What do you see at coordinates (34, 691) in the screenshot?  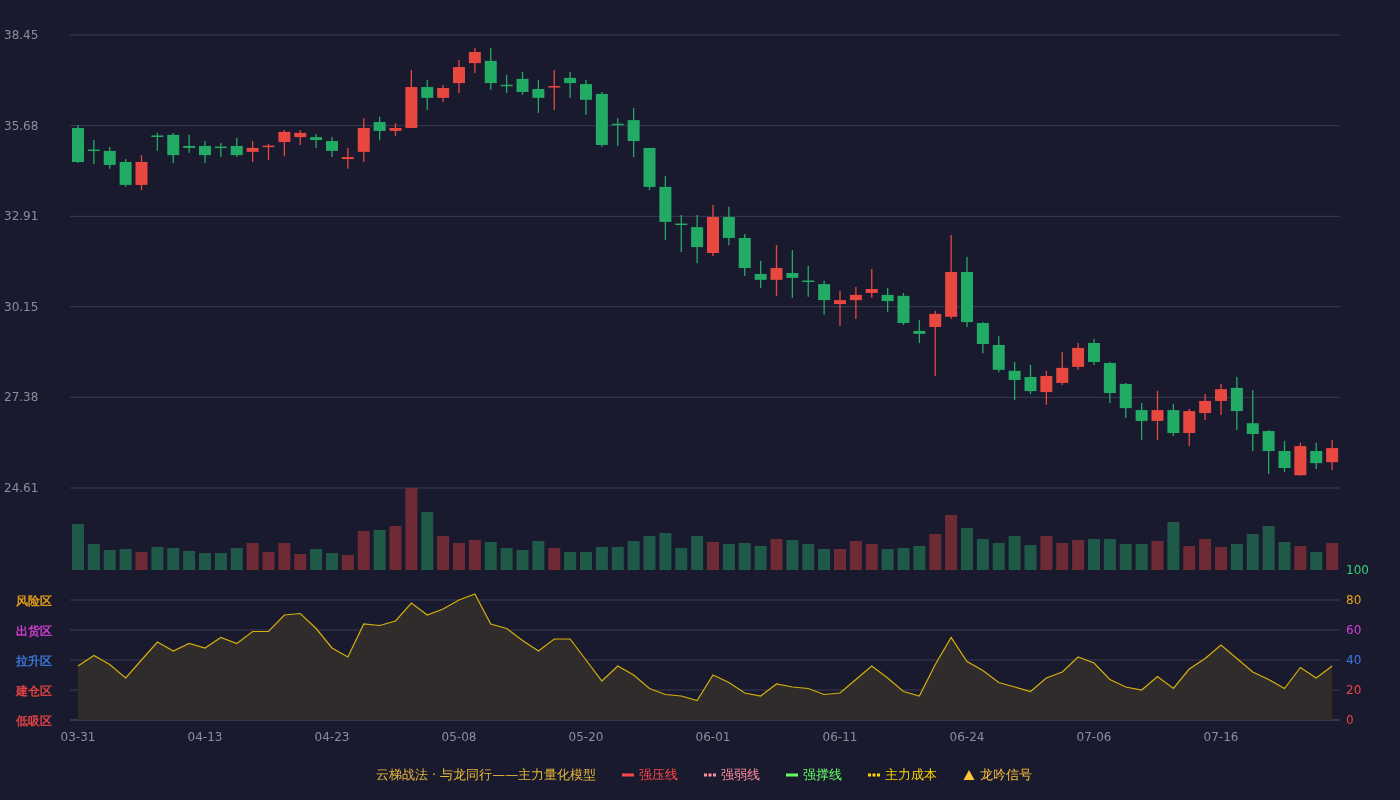 I see `zone-label: 建仓区` at bounding box center [34, 691].